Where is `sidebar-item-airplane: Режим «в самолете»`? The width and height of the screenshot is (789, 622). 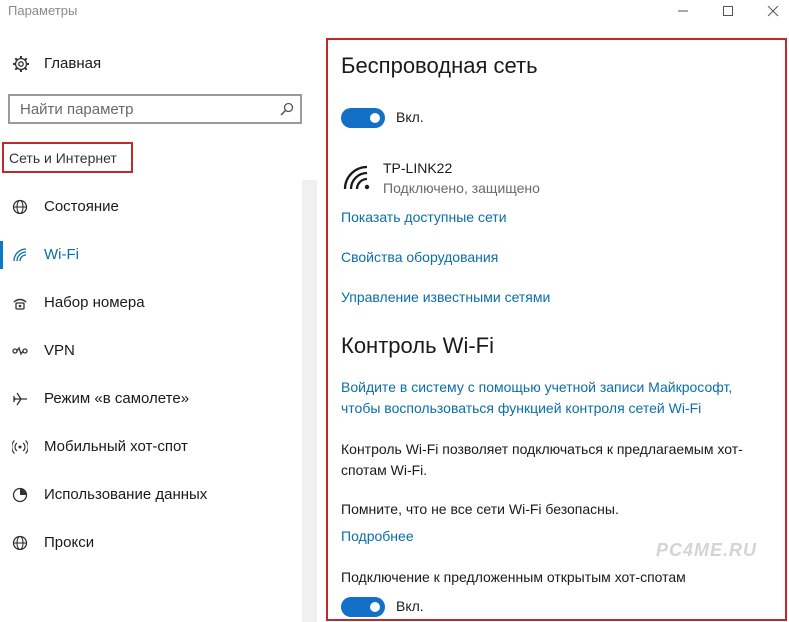 sidebar-item-airplane: Режим «в самолете» is located at coordinates (150, 399).